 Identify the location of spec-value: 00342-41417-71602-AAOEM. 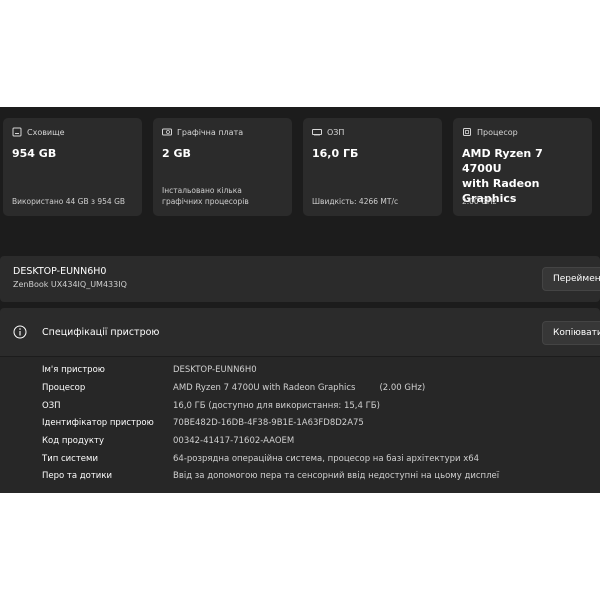
(234, 441).